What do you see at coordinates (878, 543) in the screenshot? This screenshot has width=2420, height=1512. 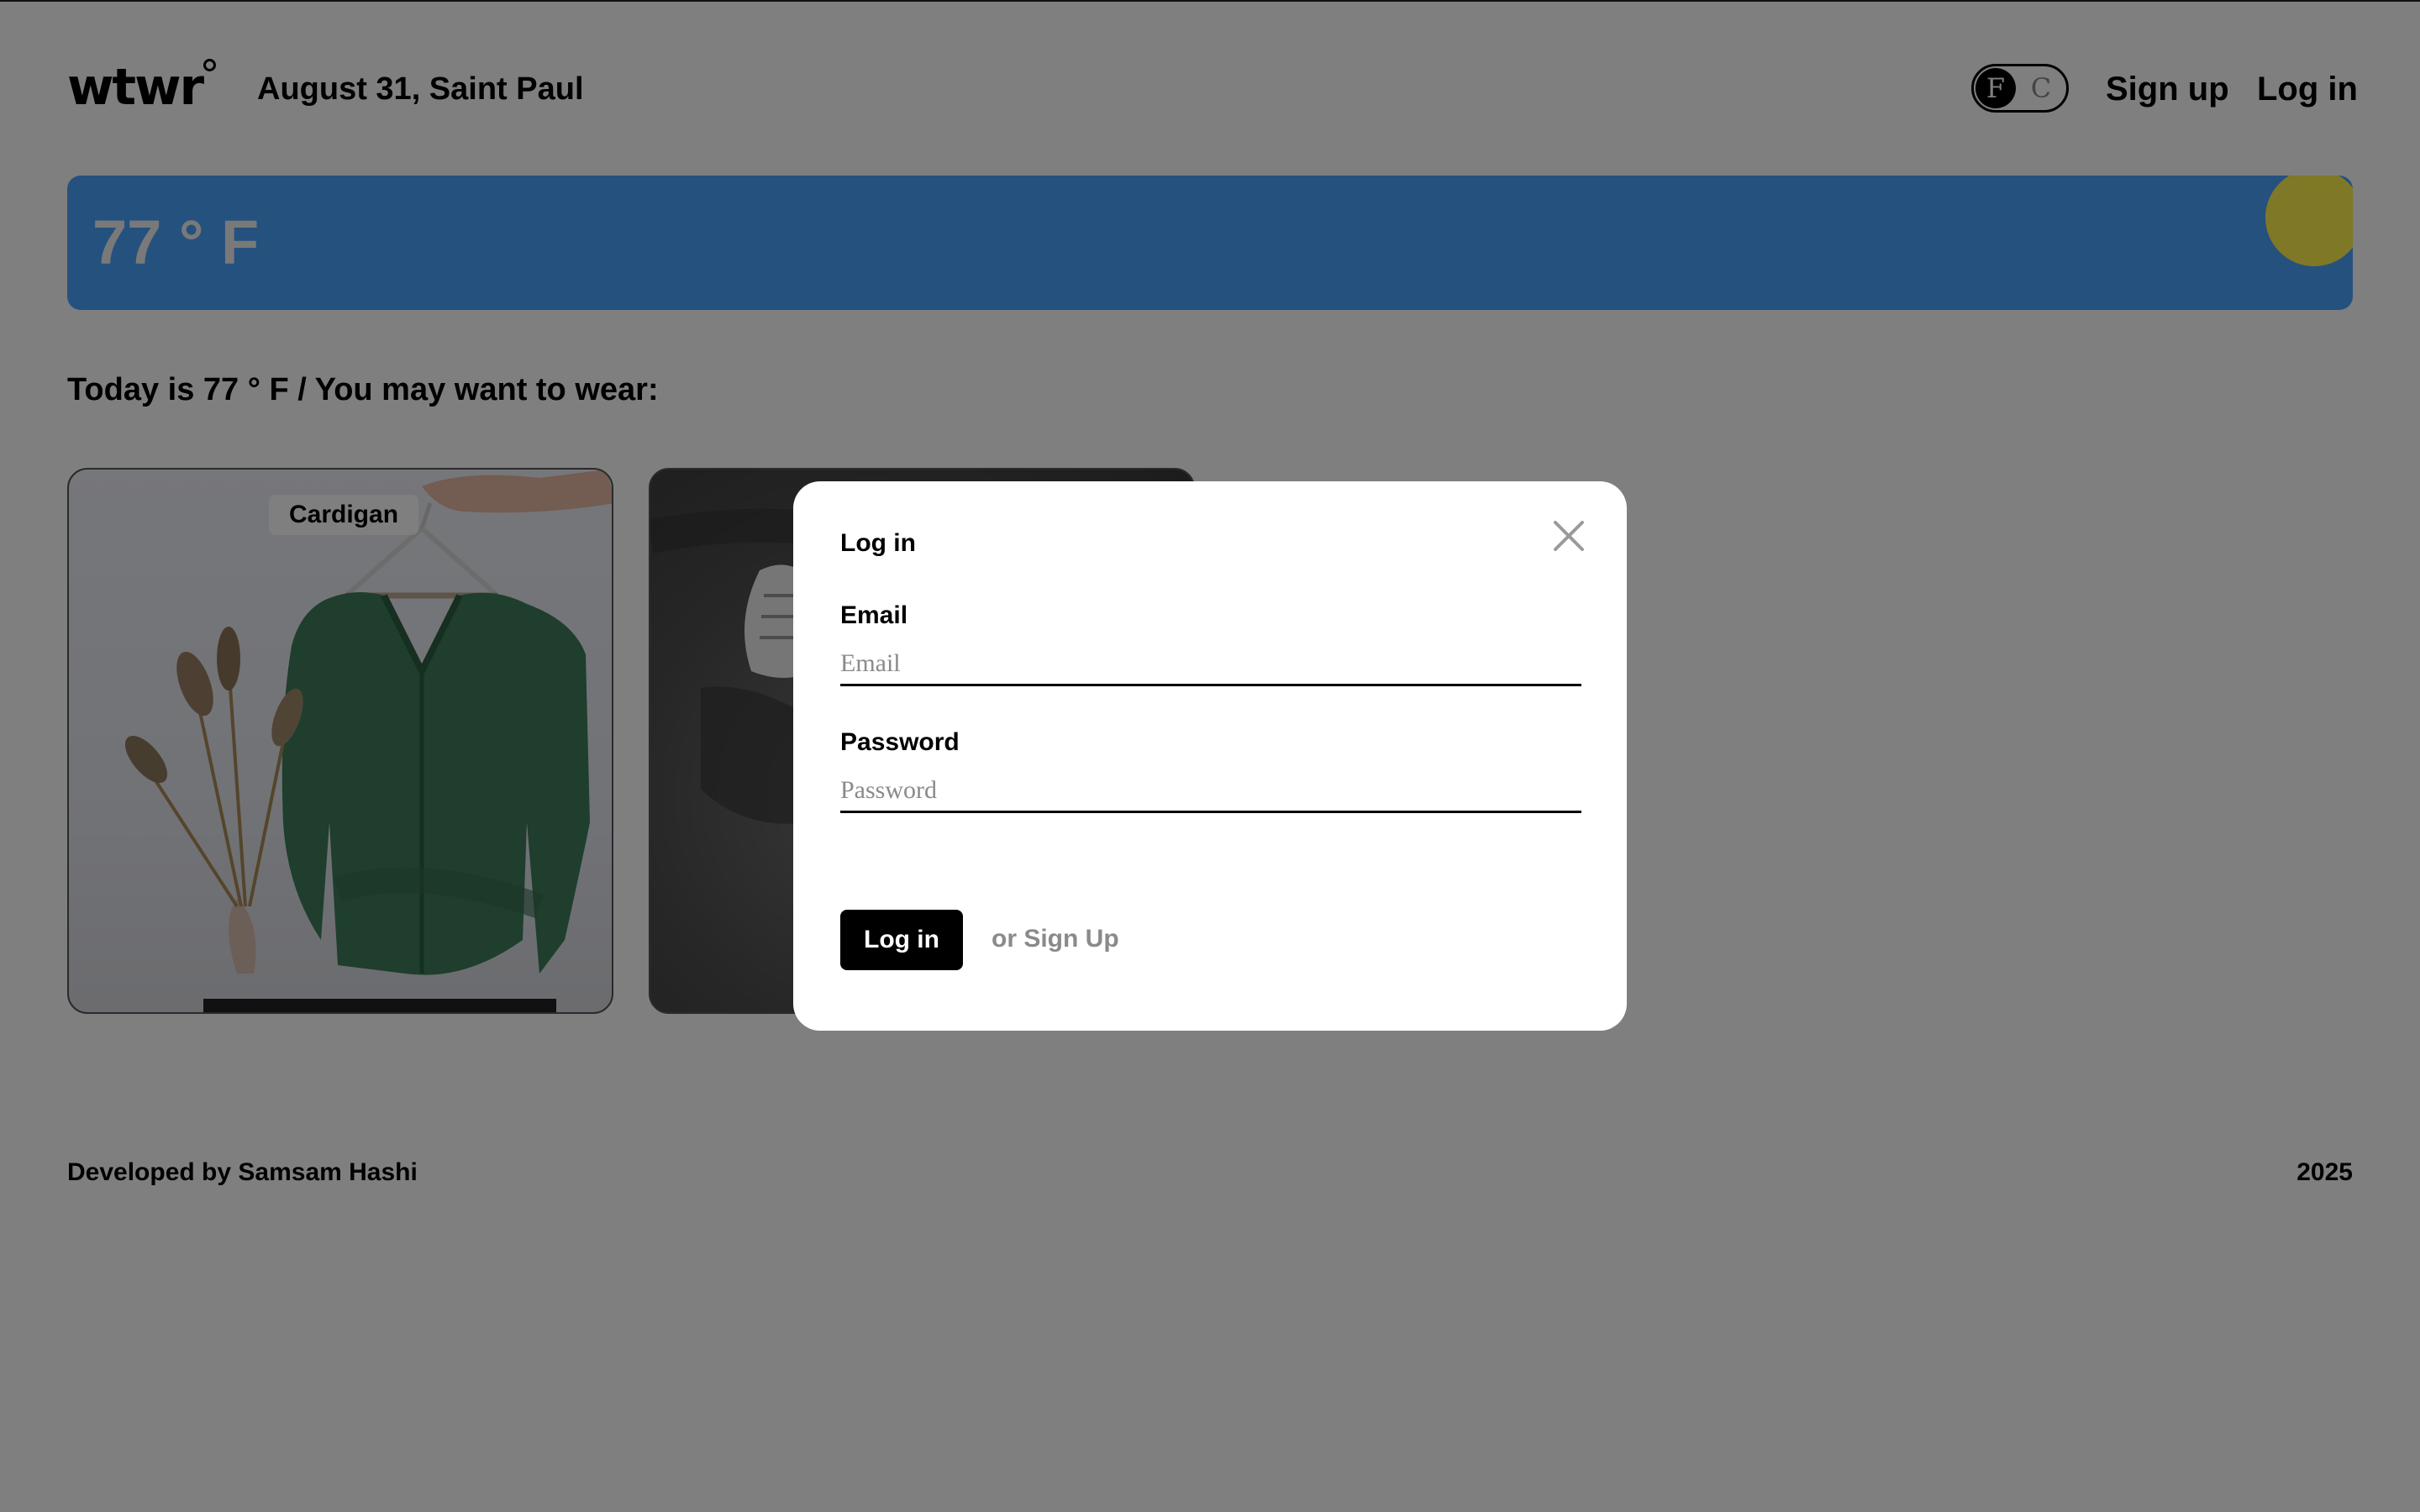 I see `modal-title: Log in` at bounding box center [878, 543].